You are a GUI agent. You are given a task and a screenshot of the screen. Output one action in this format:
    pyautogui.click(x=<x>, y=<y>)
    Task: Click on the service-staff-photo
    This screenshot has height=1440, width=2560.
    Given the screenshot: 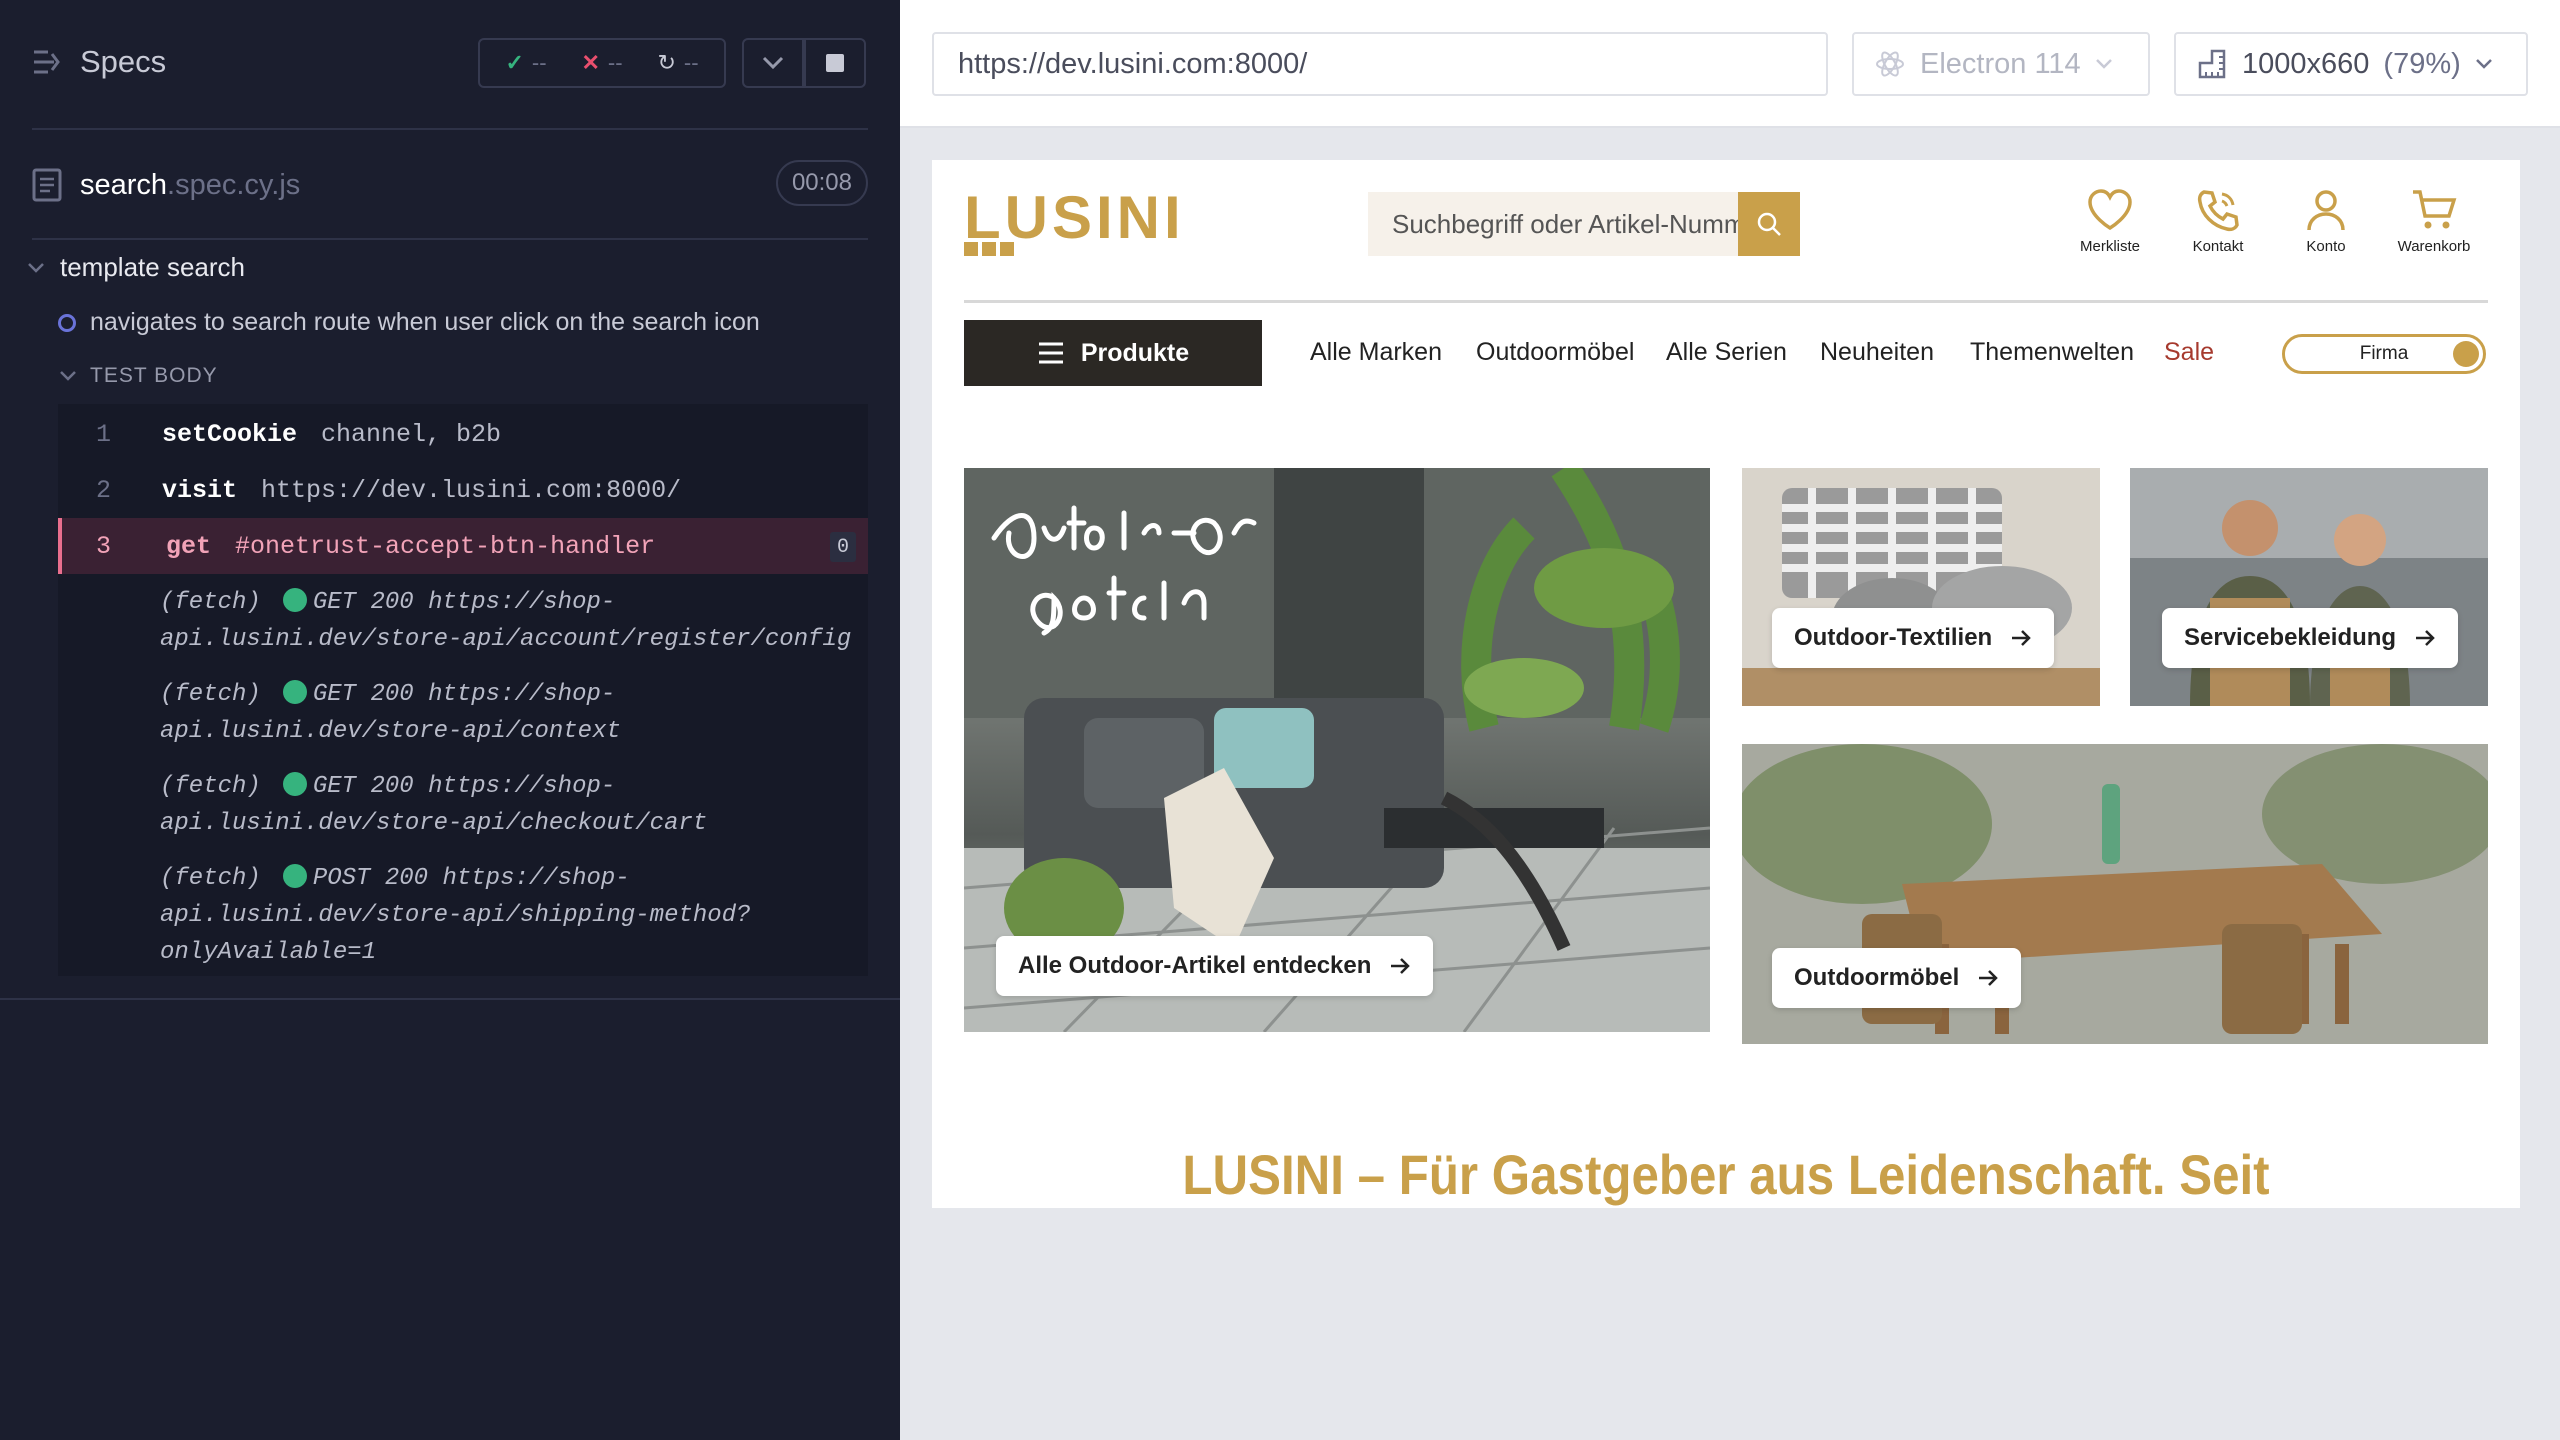 What is the action you would take?
    pyautogui.click(x=2309, y=587)
    